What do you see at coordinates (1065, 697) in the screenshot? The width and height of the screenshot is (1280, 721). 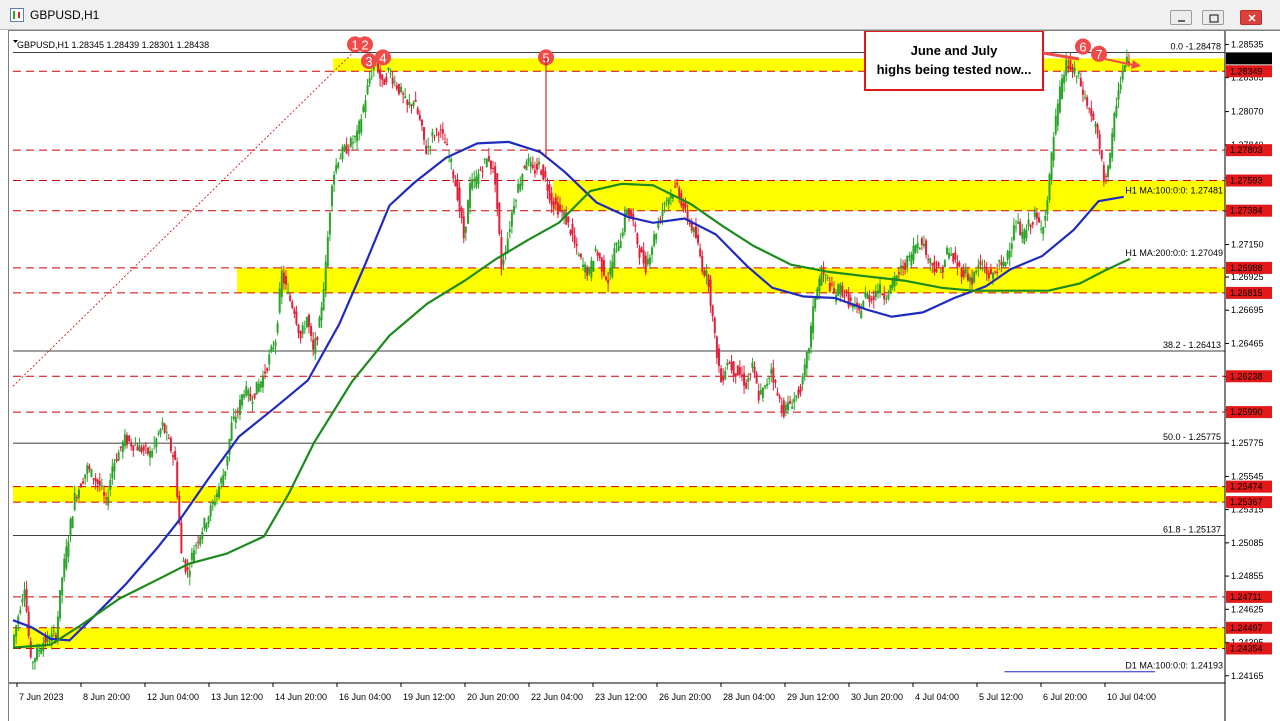 I see `time-tick-label: 6 Jul 20:00` at bounding box center [1065, 697].